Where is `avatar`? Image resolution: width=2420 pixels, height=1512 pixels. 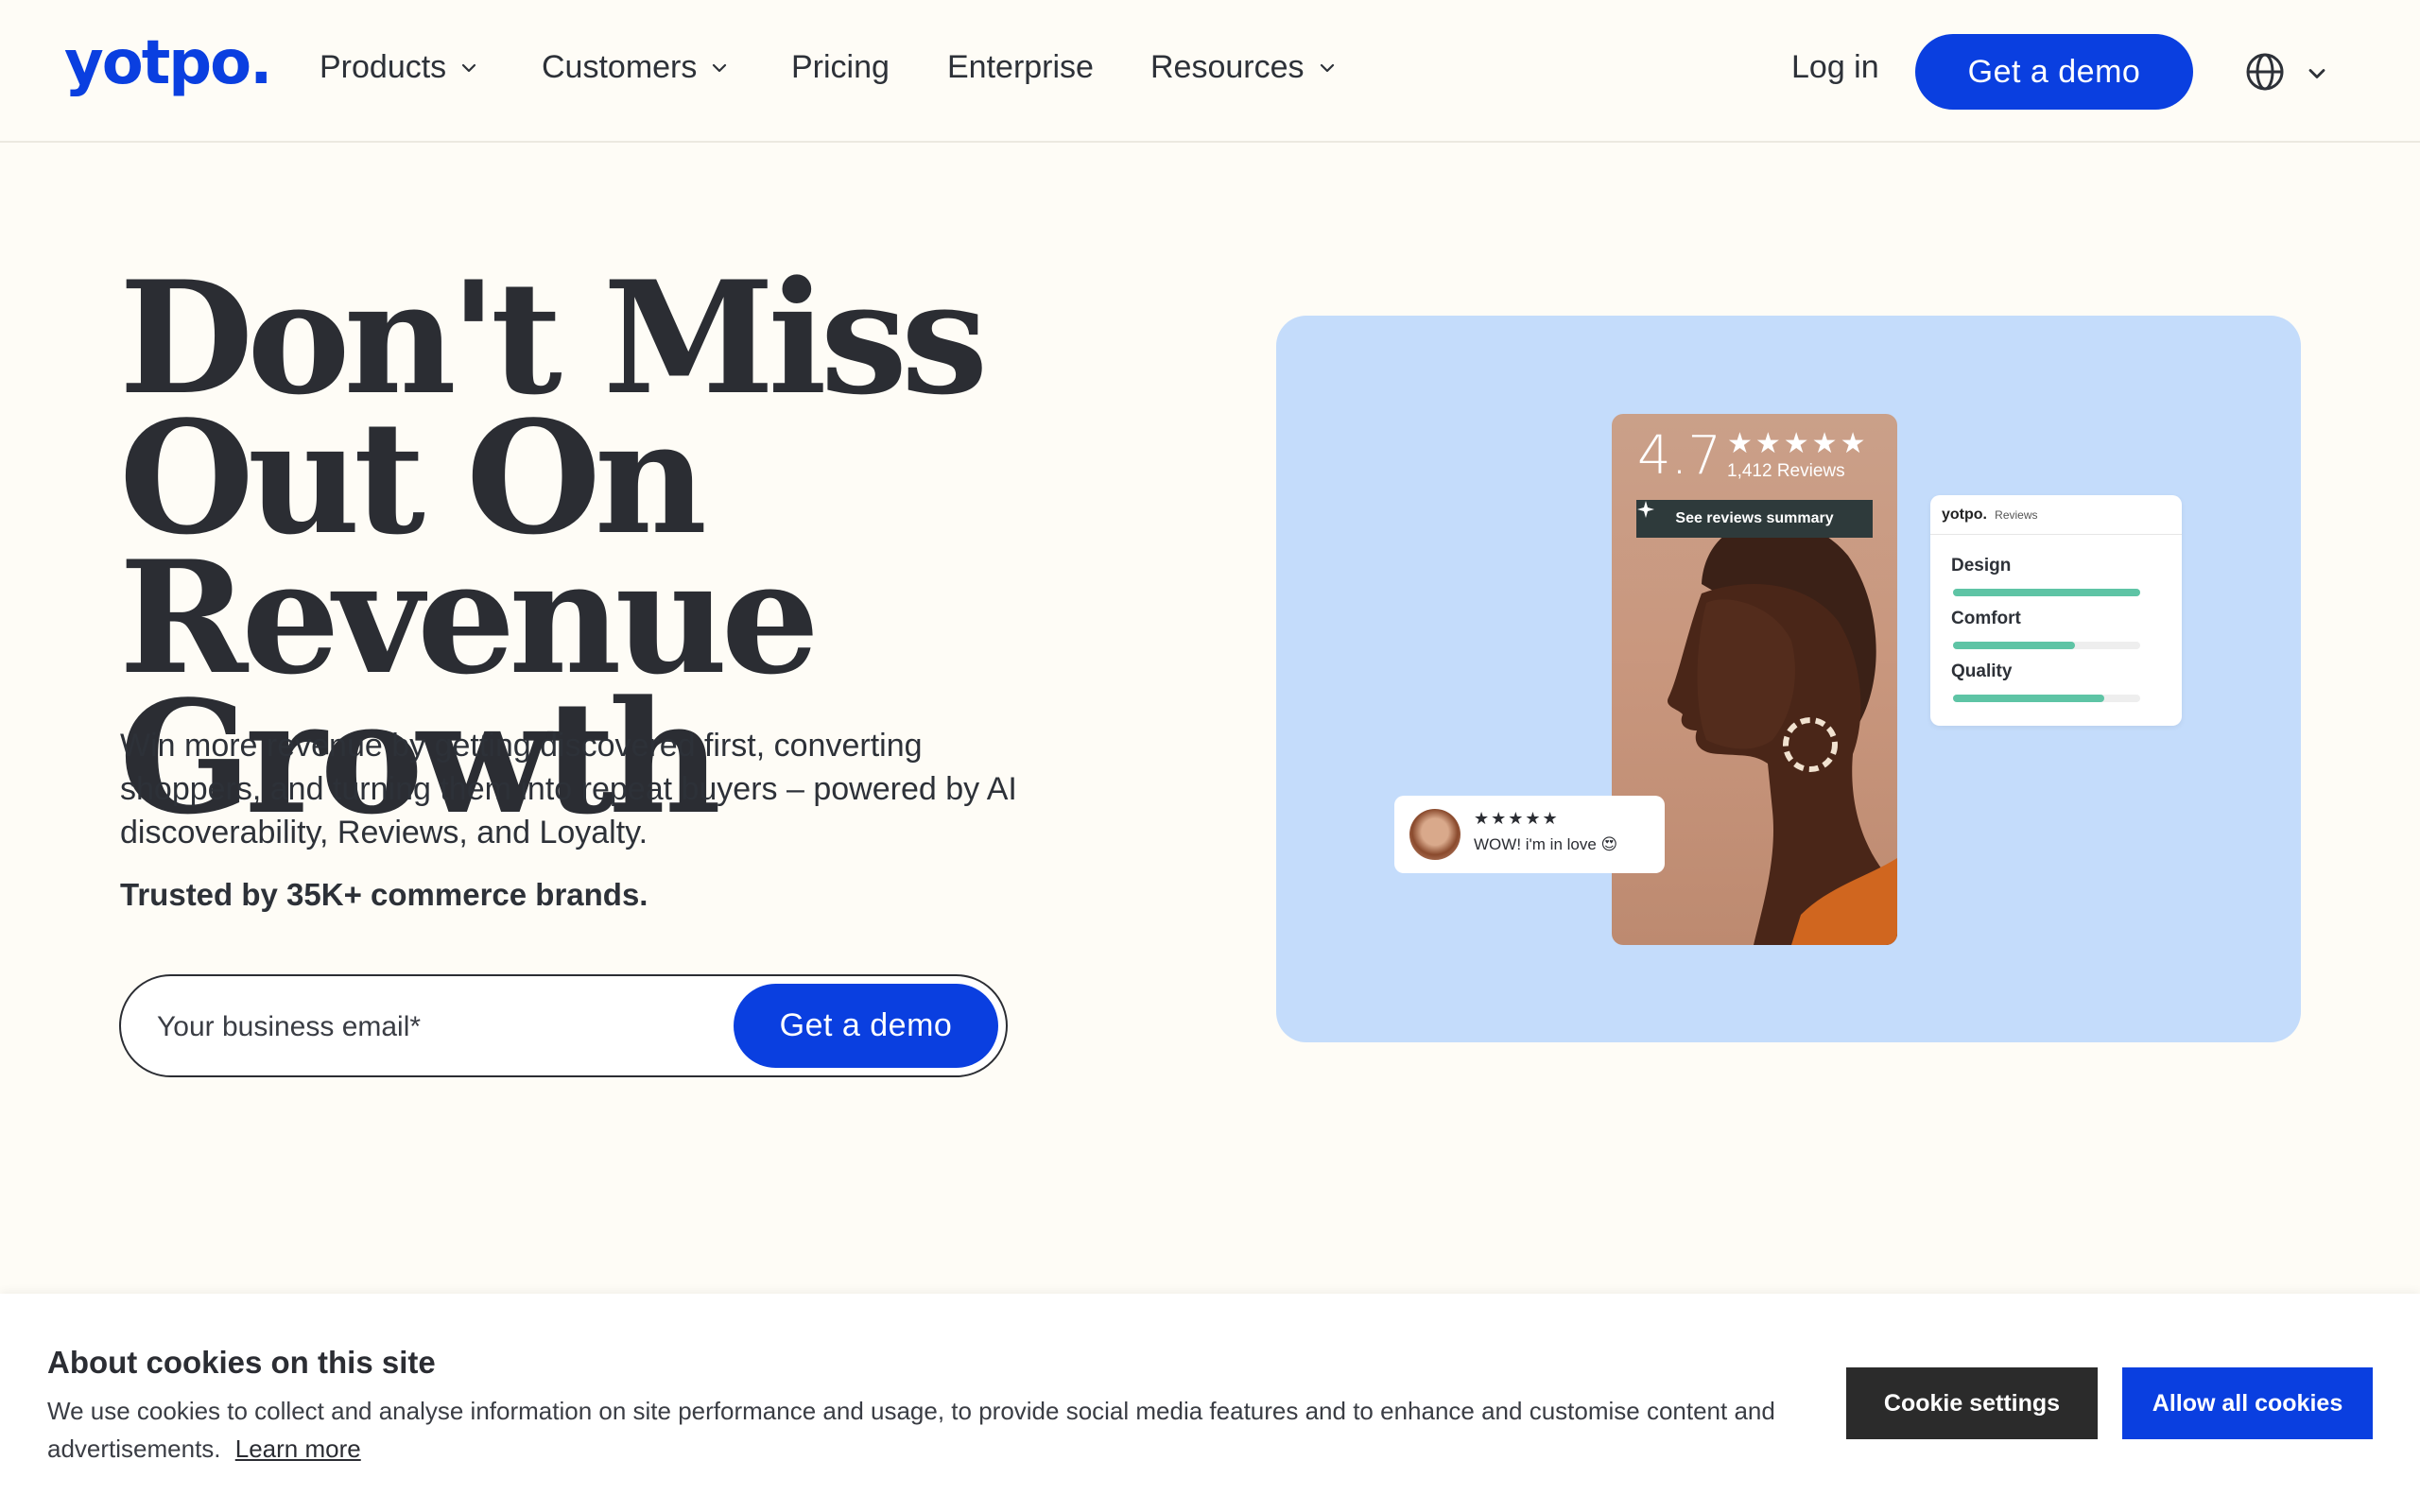 avatar is located at coordinates (1435, 834).